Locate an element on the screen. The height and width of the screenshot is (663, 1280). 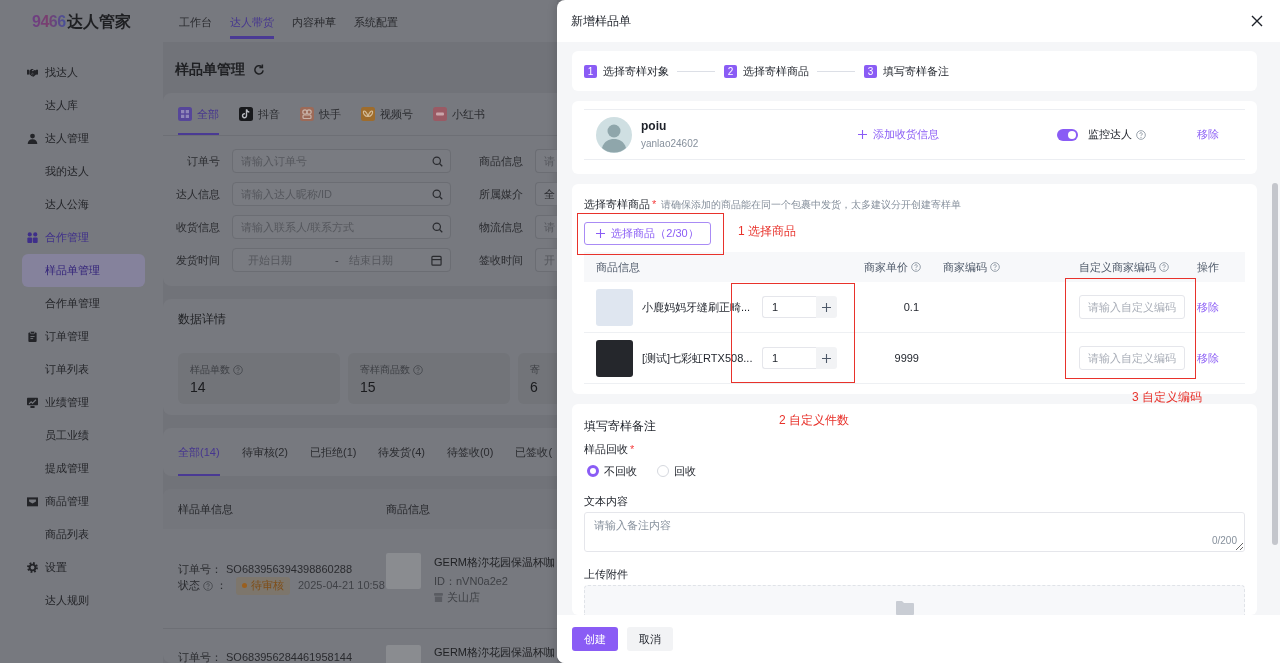
field-label: 文本内容 is located at coordinates (606, 501).